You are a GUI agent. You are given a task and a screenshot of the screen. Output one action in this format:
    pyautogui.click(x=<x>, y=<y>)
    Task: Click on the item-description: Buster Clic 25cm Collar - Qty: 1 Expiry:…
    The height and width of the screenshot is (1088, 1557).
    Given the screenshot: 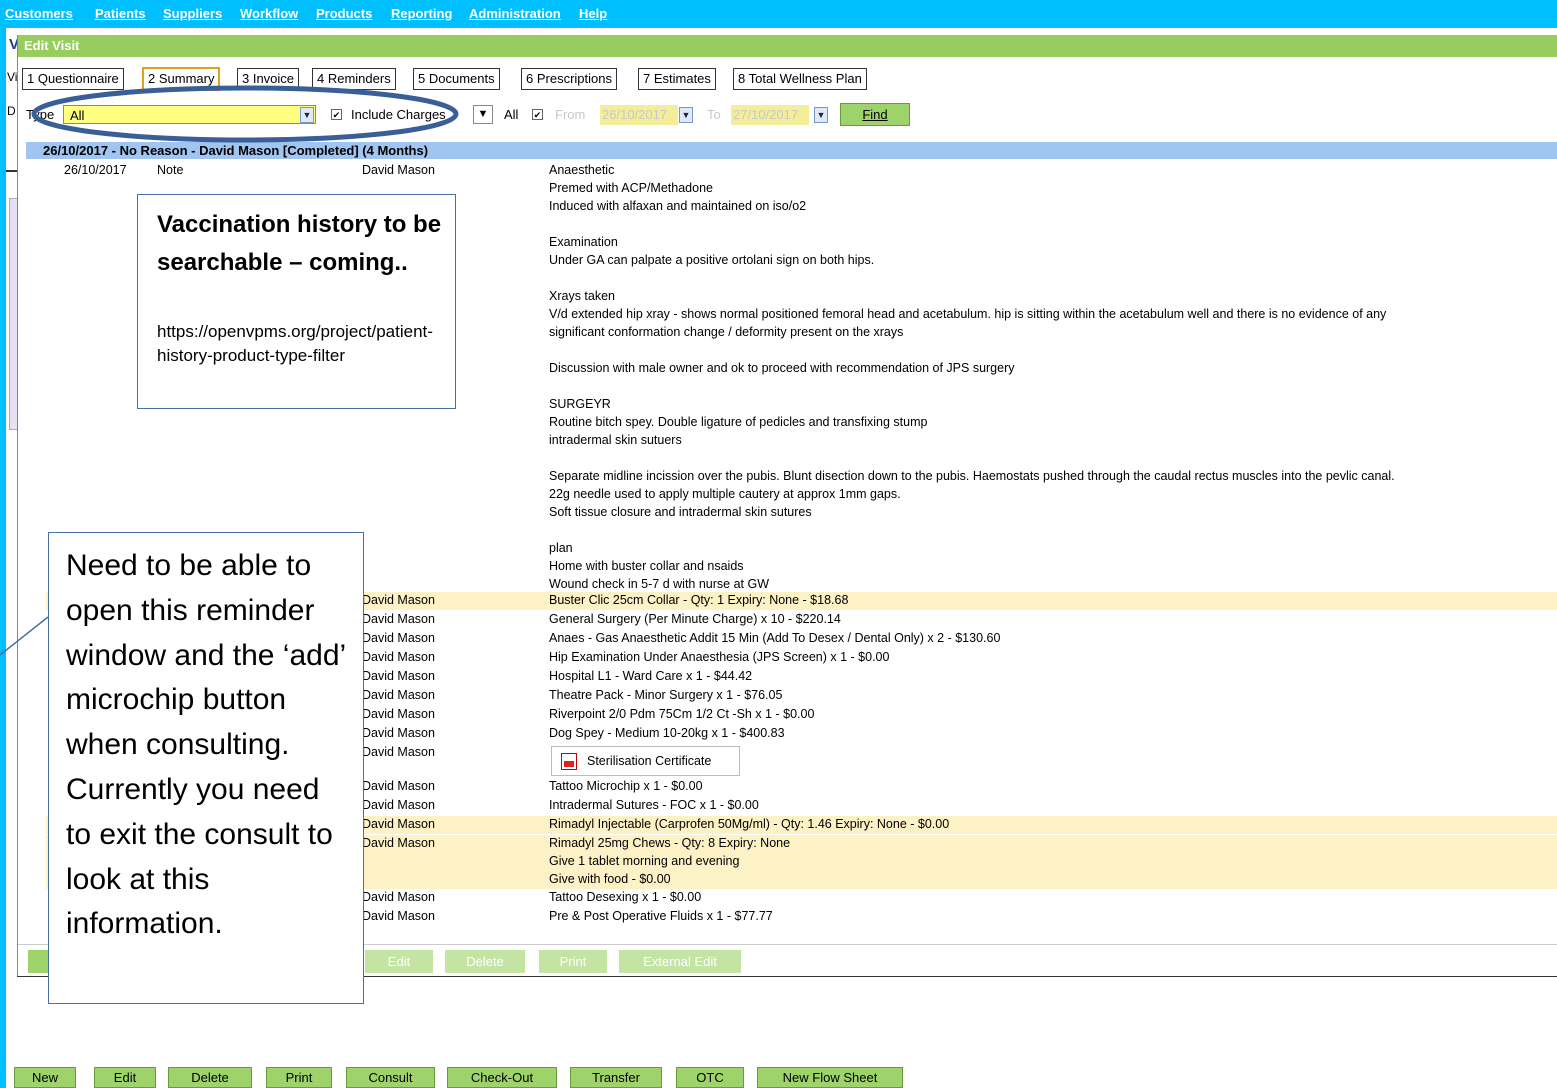 What is the action you would take?
    pyautogui.click(x=698, y=600)
    